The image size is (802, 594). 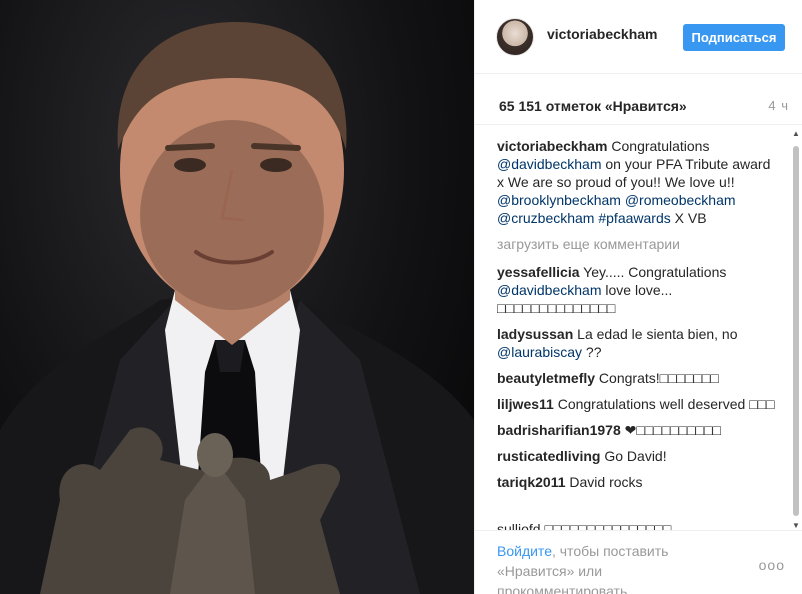 I want to click on comment-text: Congratulations well deserved □□□, so click(x=664, y=404).